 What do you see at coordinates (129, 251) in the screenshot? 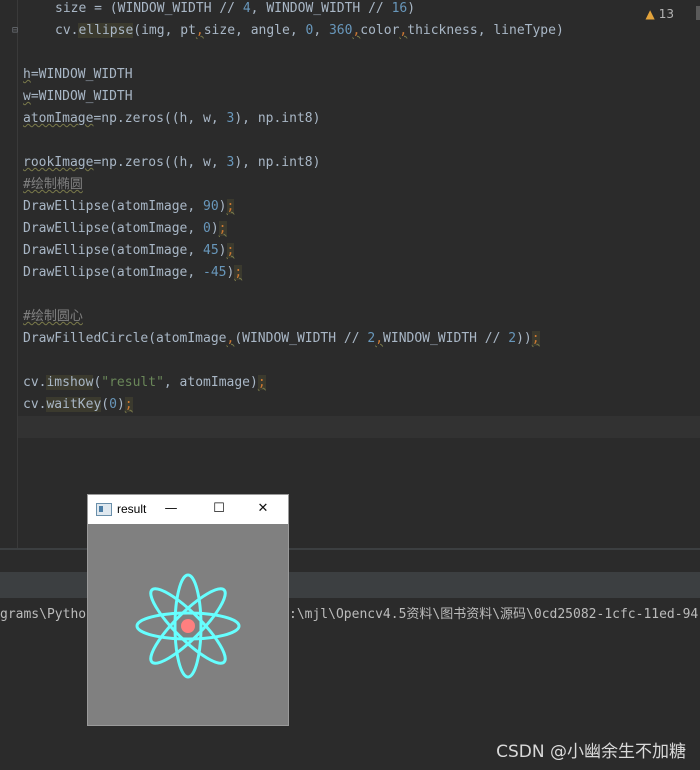
I see `code-line: DrawEllipse(atomImage, 45);` at bounding box center [129, 251].